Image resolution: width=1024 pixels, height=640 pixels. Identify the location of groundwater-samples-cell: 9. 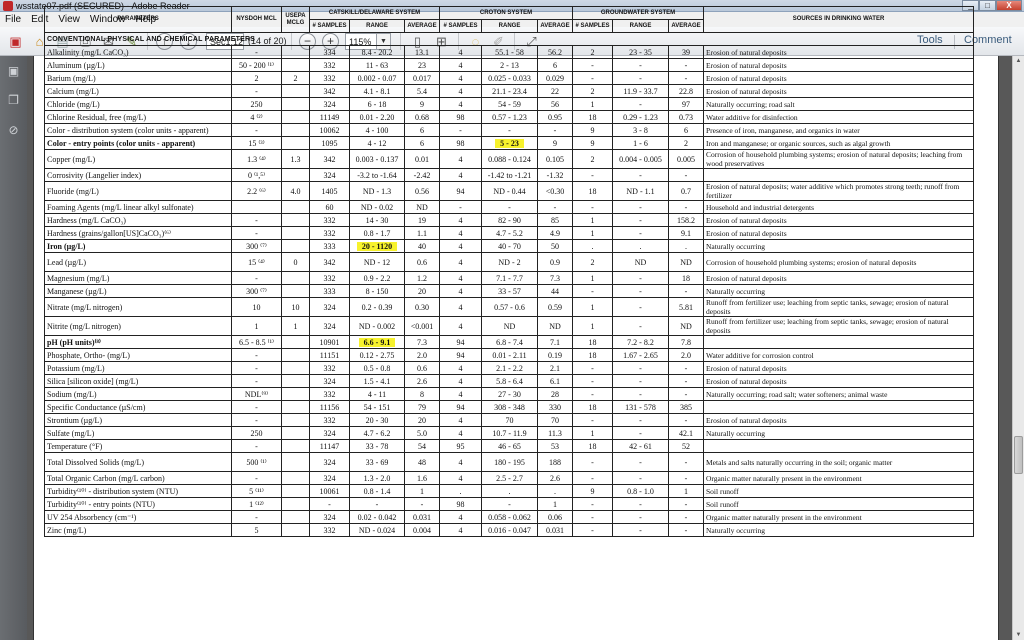
(592, 143).